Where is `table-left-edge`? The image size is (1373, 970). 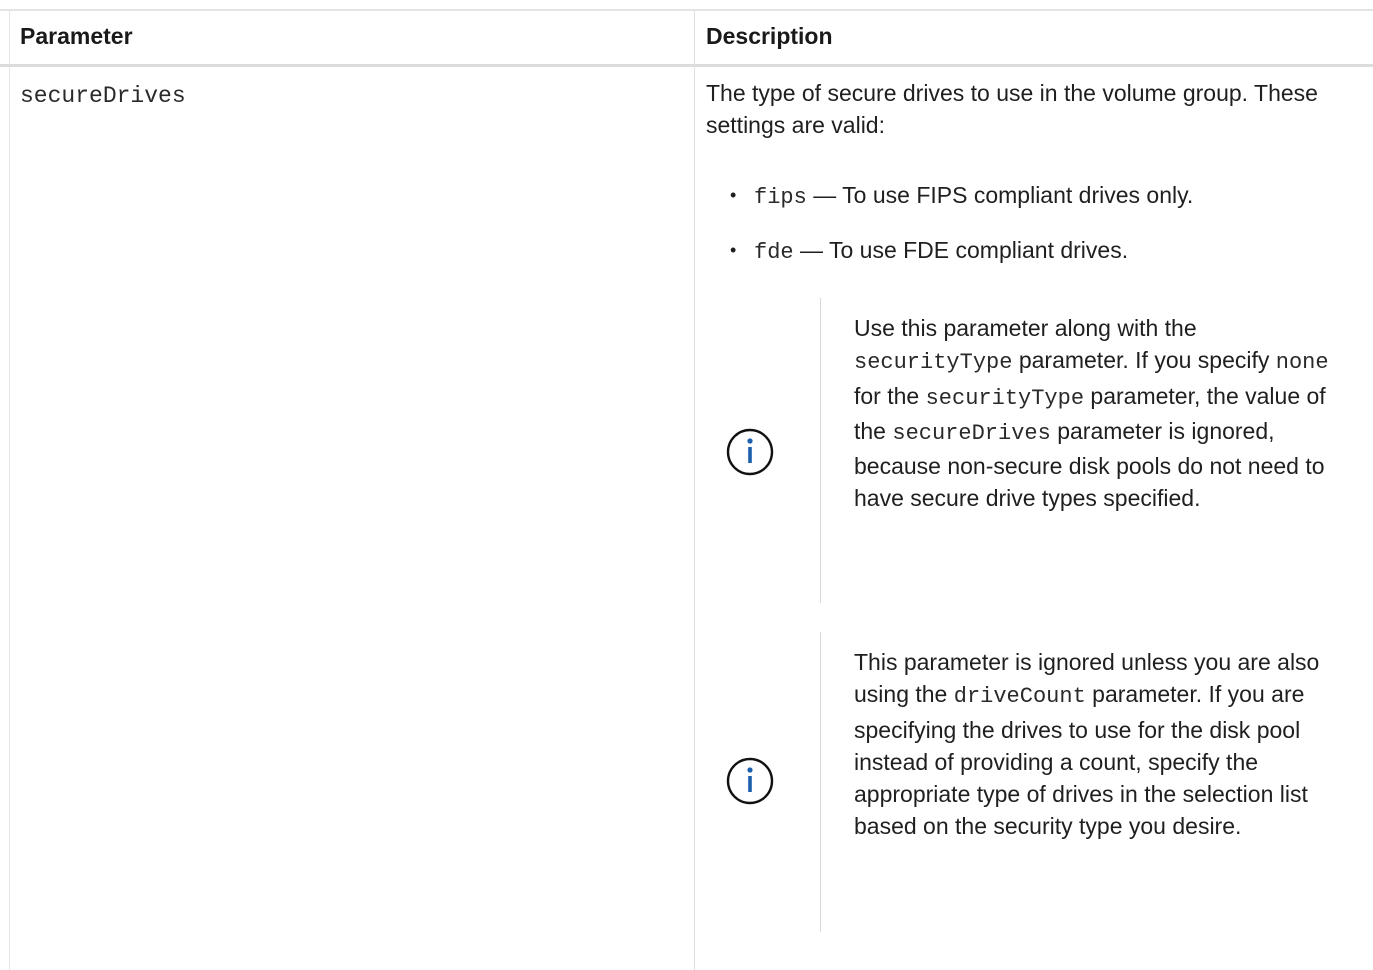
table-left-edge is located at coordinates (9, 490).